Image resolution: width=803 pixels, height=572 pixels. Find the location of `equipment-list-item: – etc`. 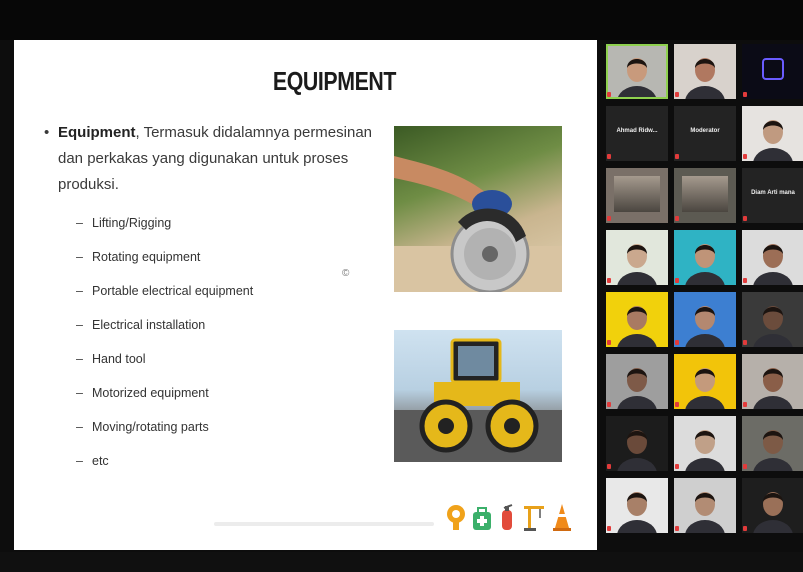

equipment-list-item: – etc is located at coordinates (164, 471).